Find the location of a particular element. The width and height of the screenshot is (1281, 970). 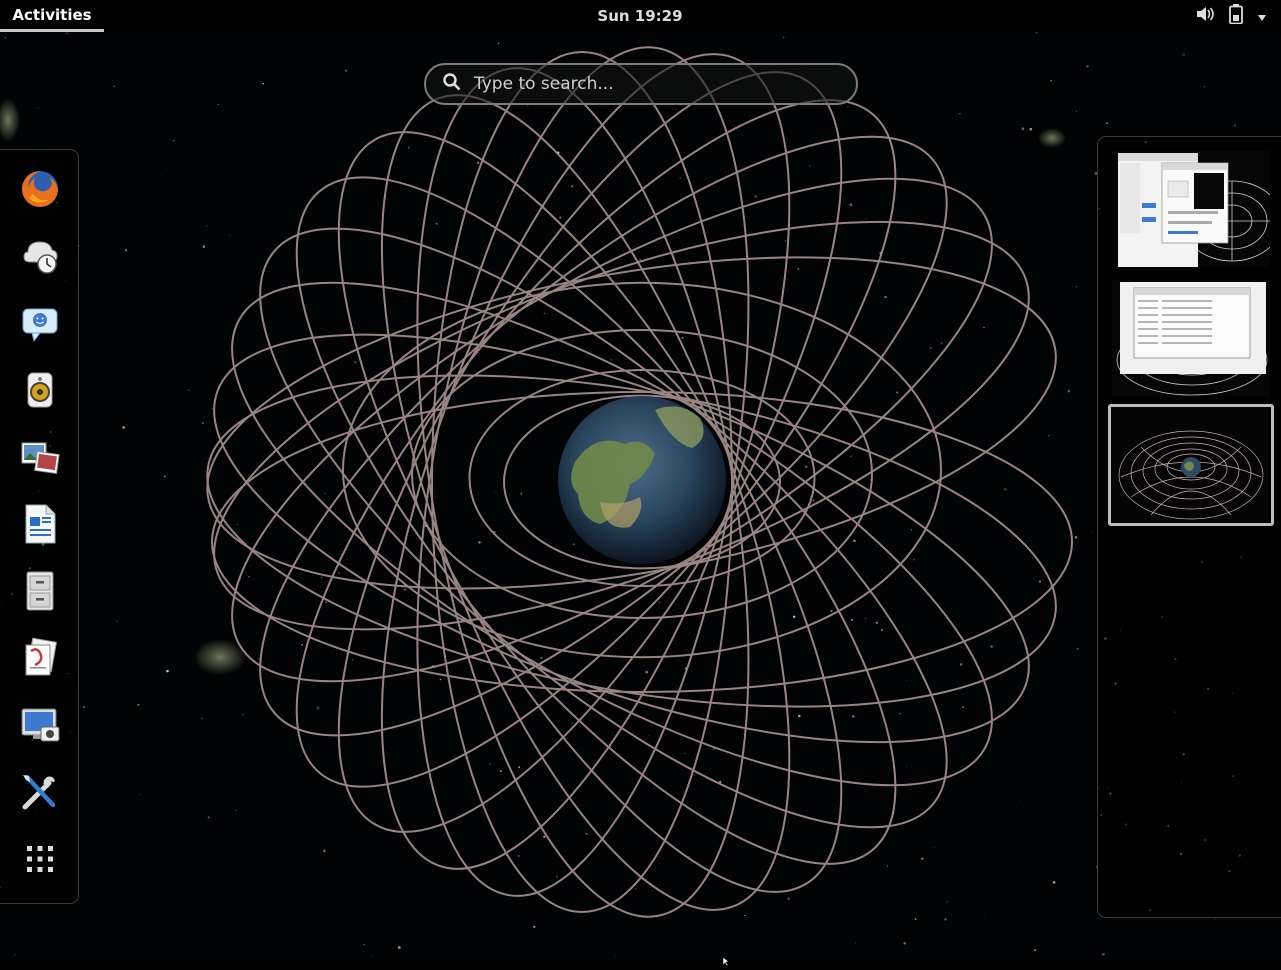

show-applications-button is located at coordinates (40, 859).